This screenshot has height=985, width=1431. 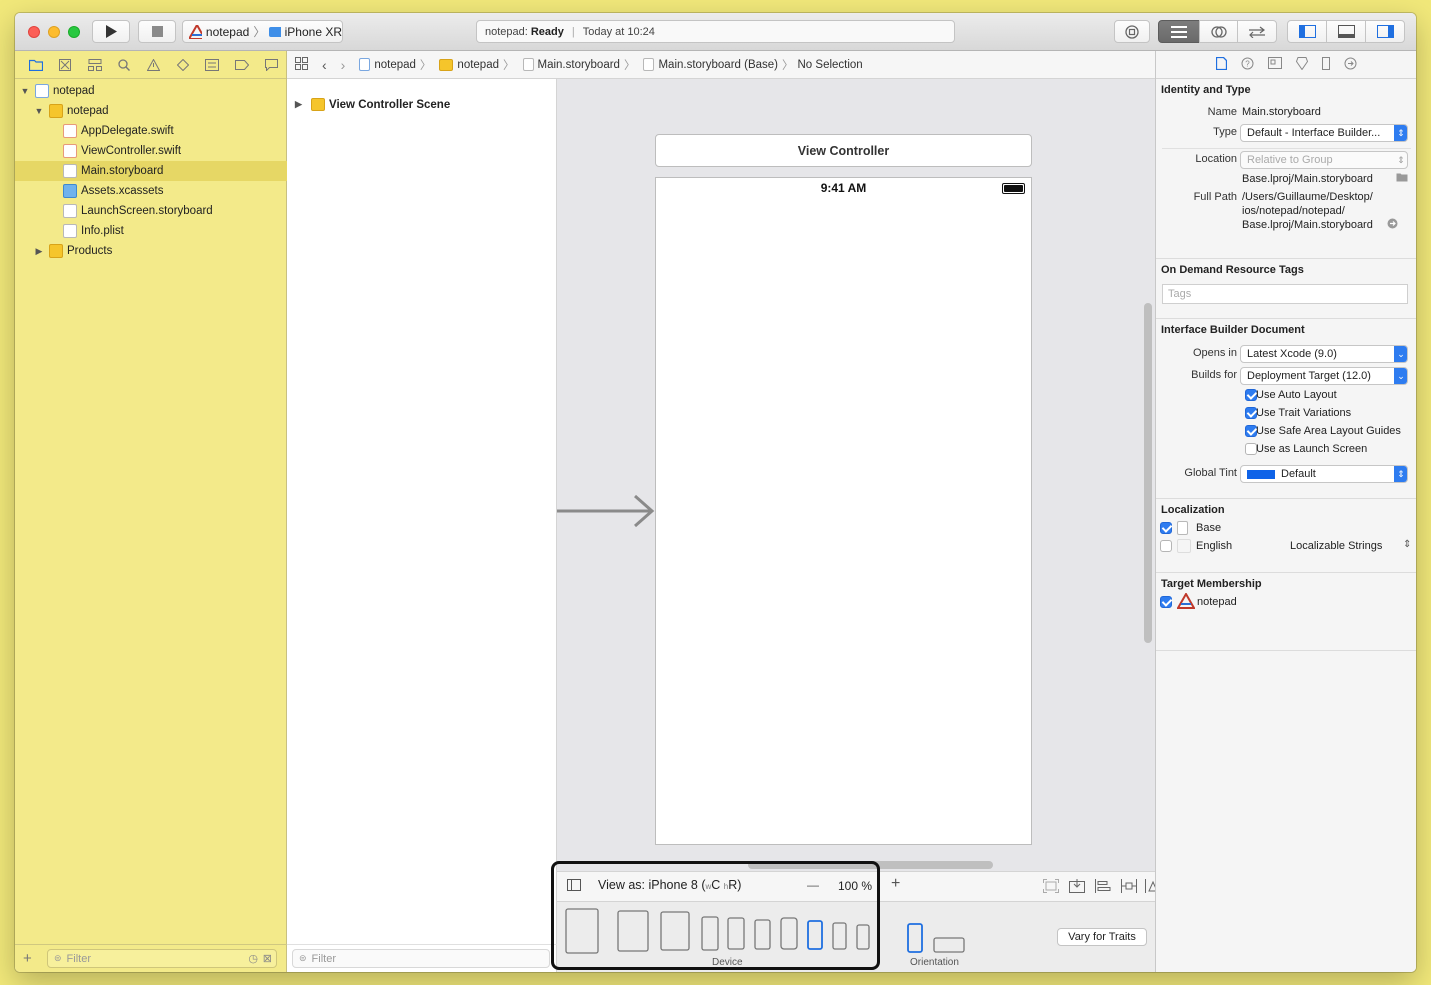 What do you see at coordinates (1103, 887) in the screenshot?
I see `align-icon` at bounding box center [1103, 887].